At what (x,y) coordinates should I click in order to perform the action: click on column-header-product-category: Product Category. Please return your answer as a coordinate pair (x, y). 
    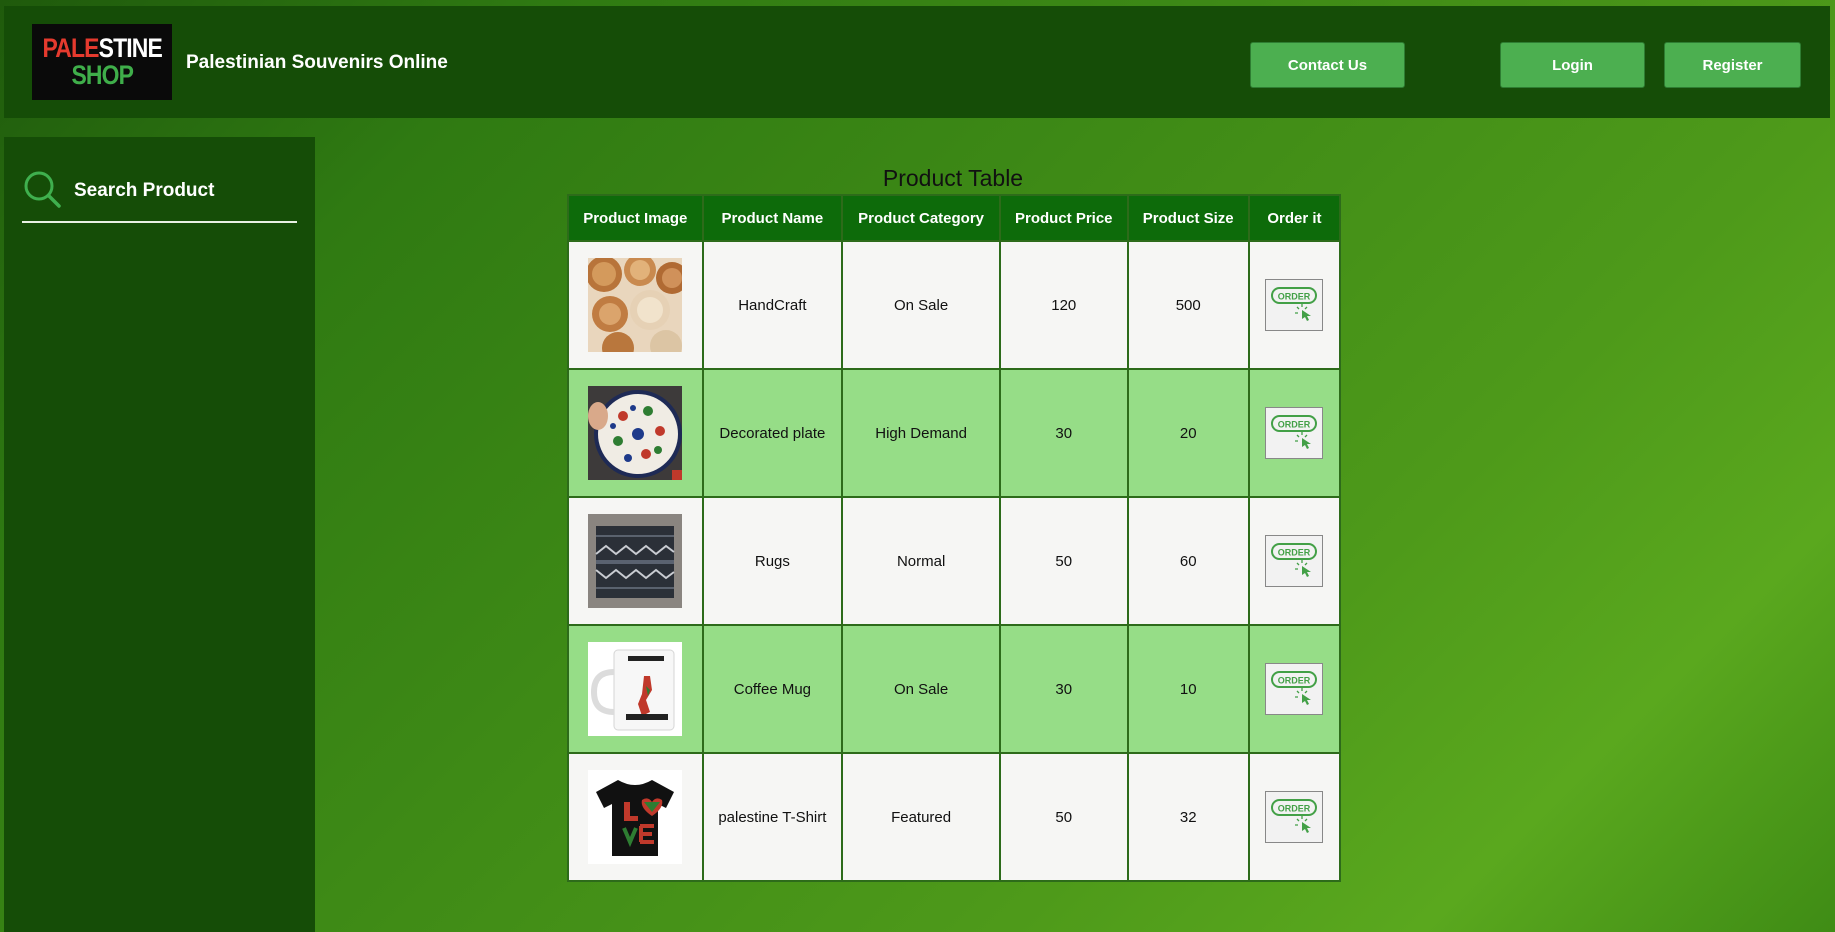
    Looking at the image, I should click on (921, 218).